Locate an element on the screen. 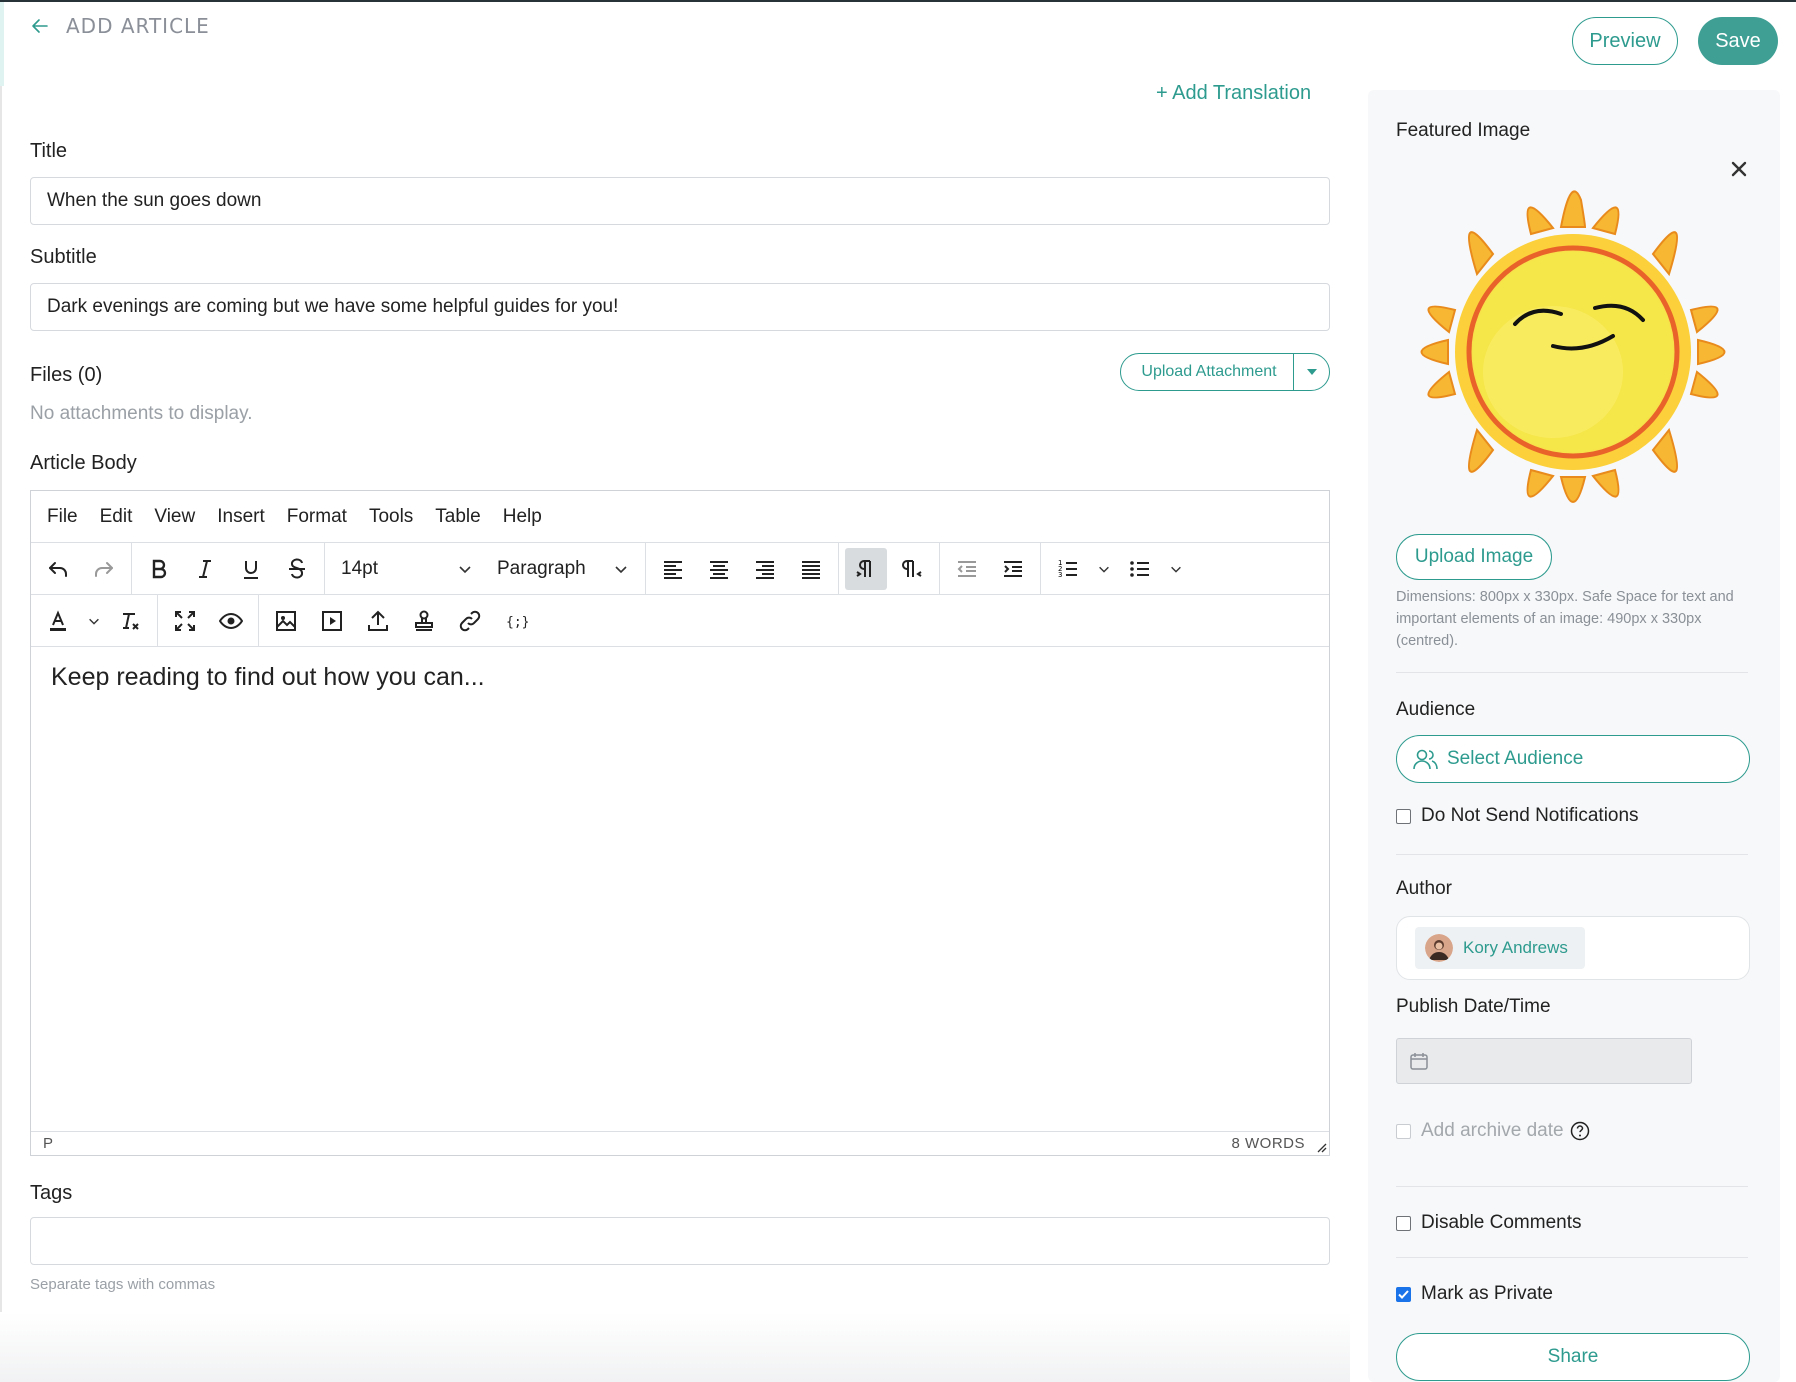 Image resolution: width=1796 pixels, height=1382 pixels. upload-attachment-button: Upload Attachment is located at coordinates (1225, 372).